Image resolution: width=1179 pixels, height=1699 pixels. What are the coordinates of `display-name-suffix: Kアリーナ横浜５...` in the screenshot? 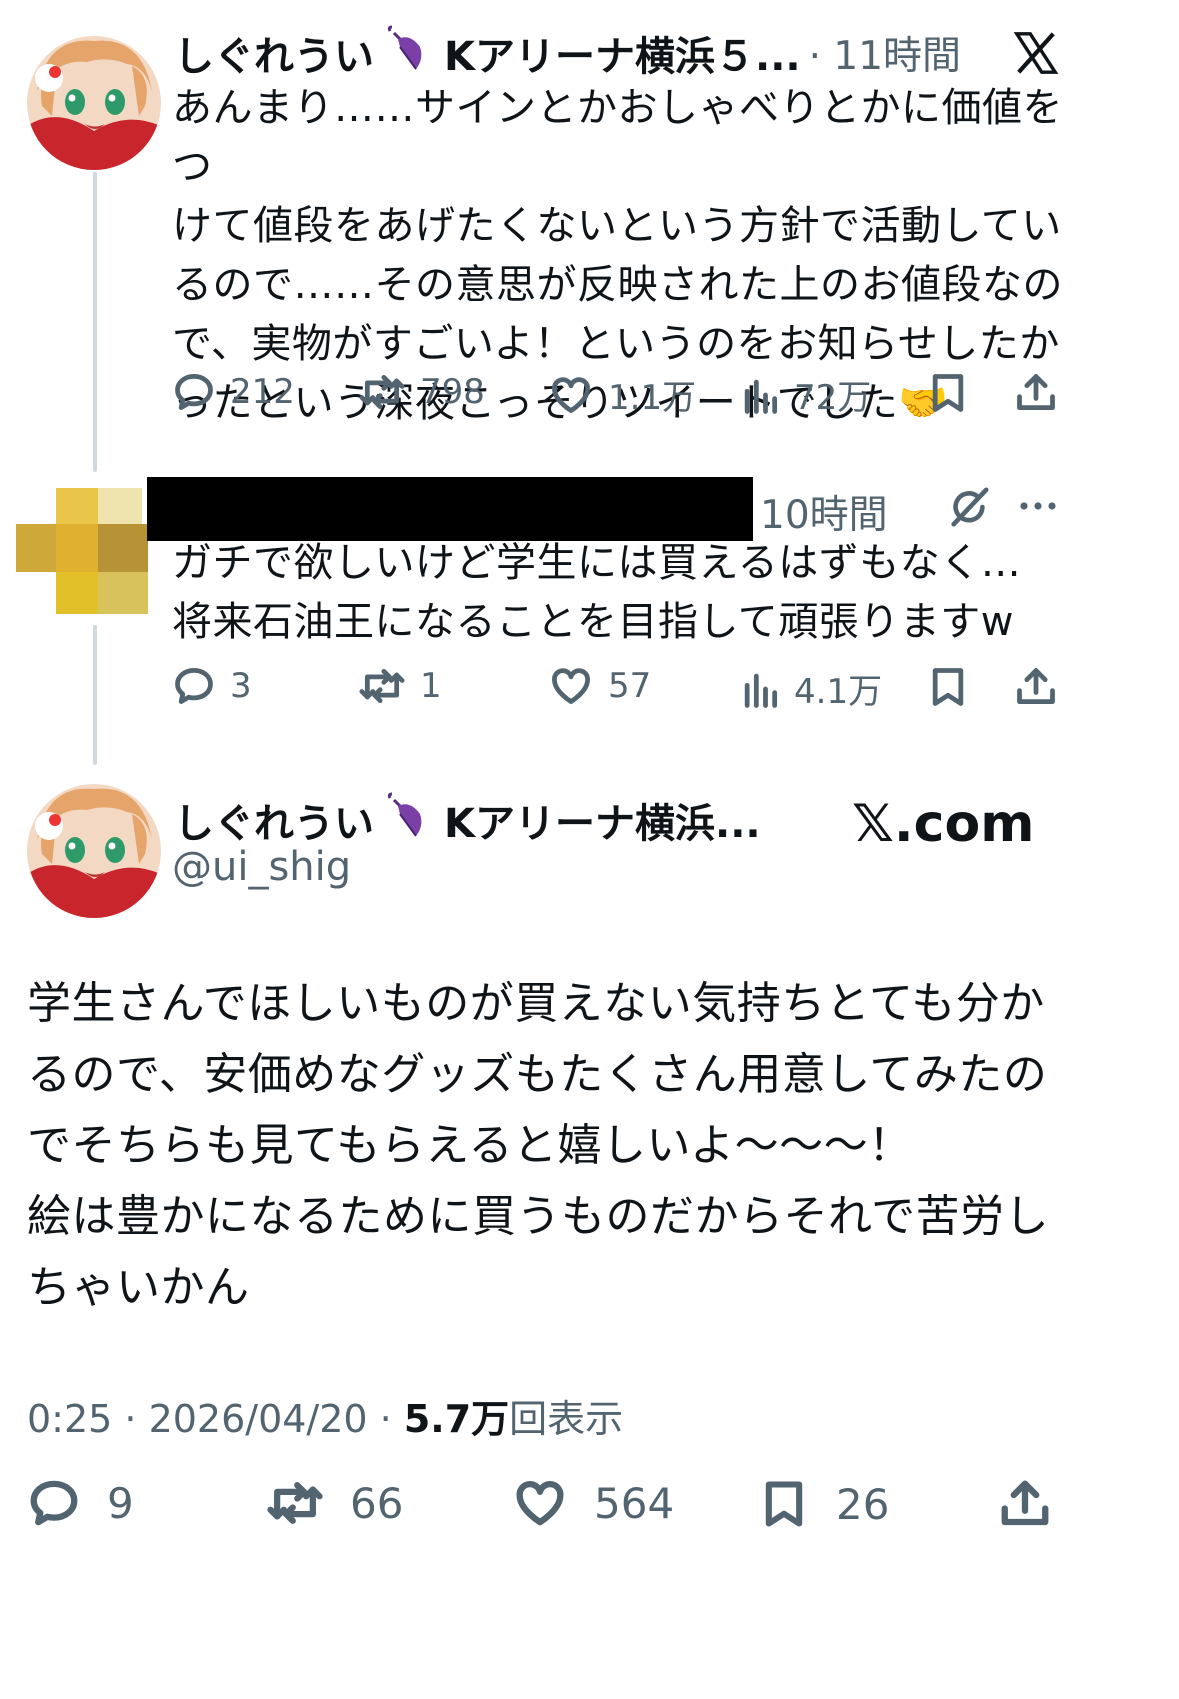 It's located at (622, 57).